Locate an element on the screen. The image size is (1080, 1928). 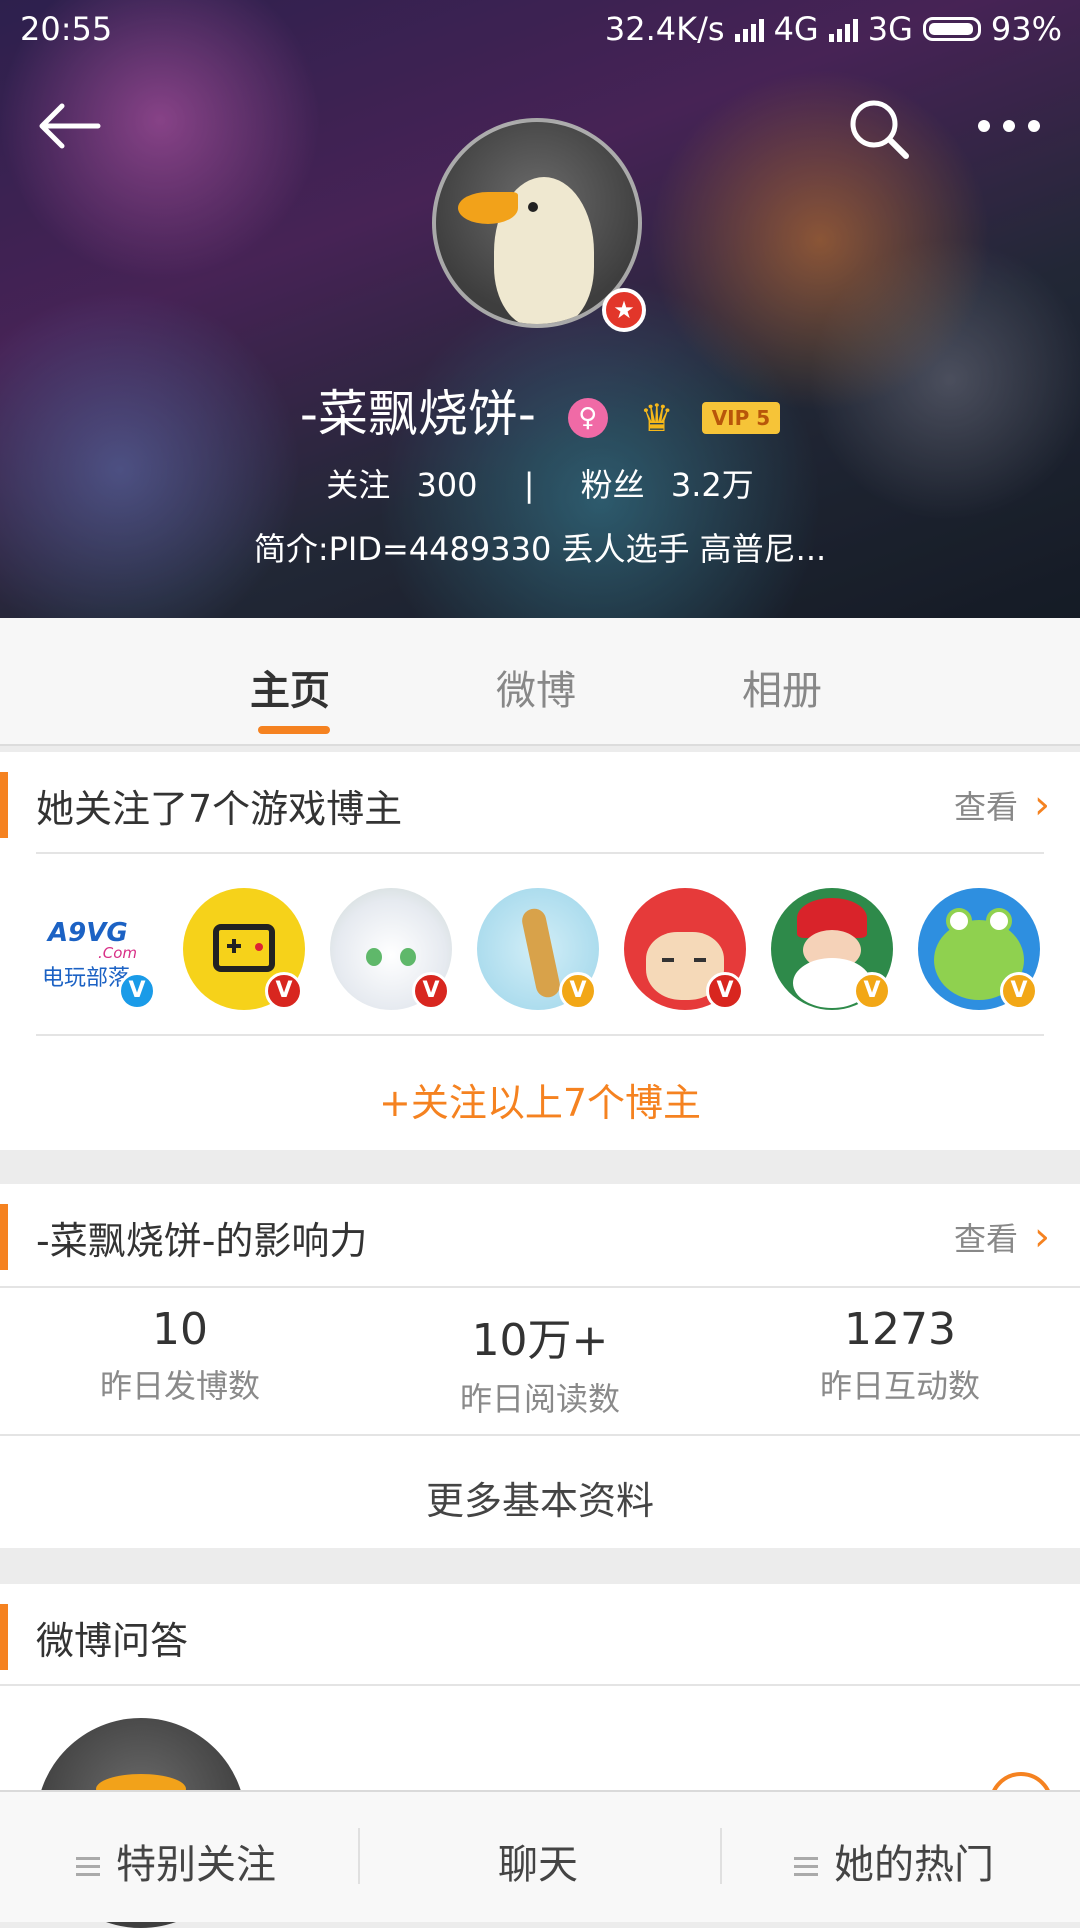
influence-metrics: 10 昨日发博数 10万+ 昨日阅读数 1273 昨日互动数 is located at coordinates (540, 1356).